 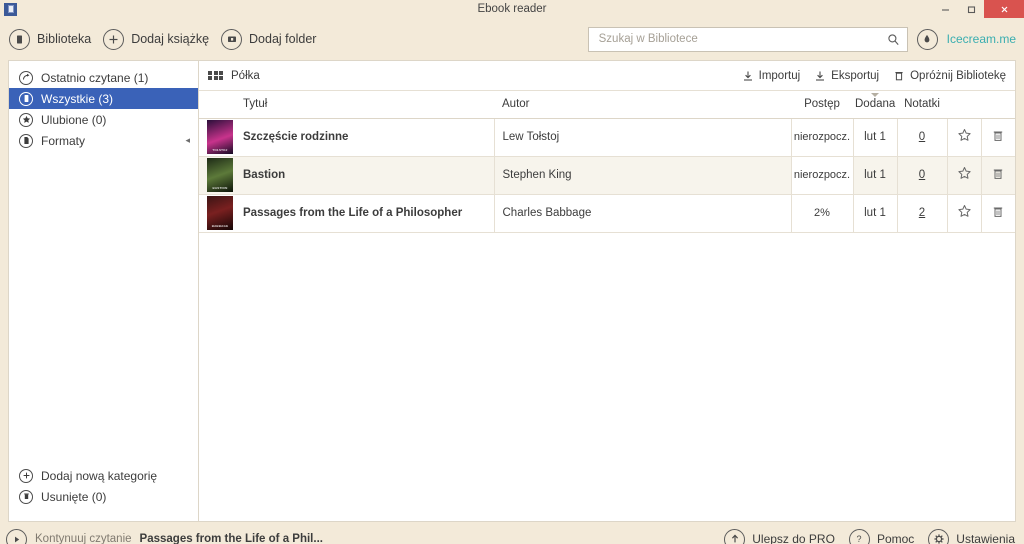 I want to click on book-title-cell: TOŁSTOJ Szczęście rodzinne, so click(x=347, y=137).